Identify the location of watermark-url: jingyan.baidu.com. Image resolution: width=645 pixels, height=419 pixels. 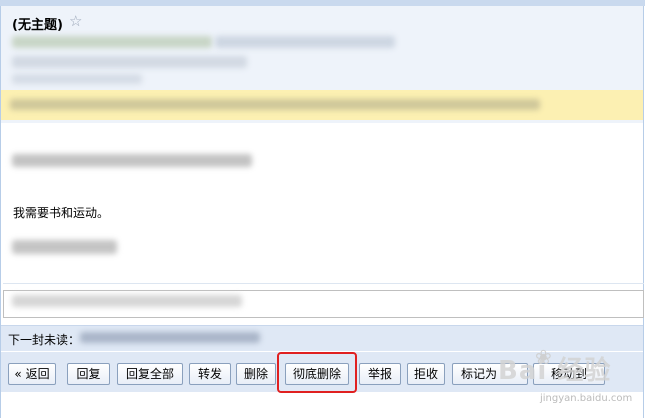
(586, 398).